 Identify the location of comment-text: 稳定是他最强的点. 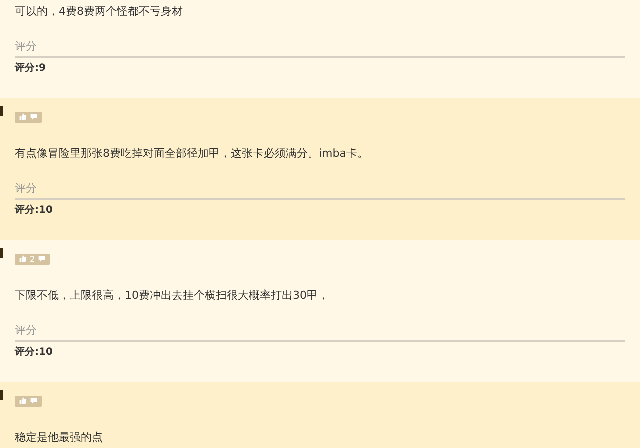
(59, 438).